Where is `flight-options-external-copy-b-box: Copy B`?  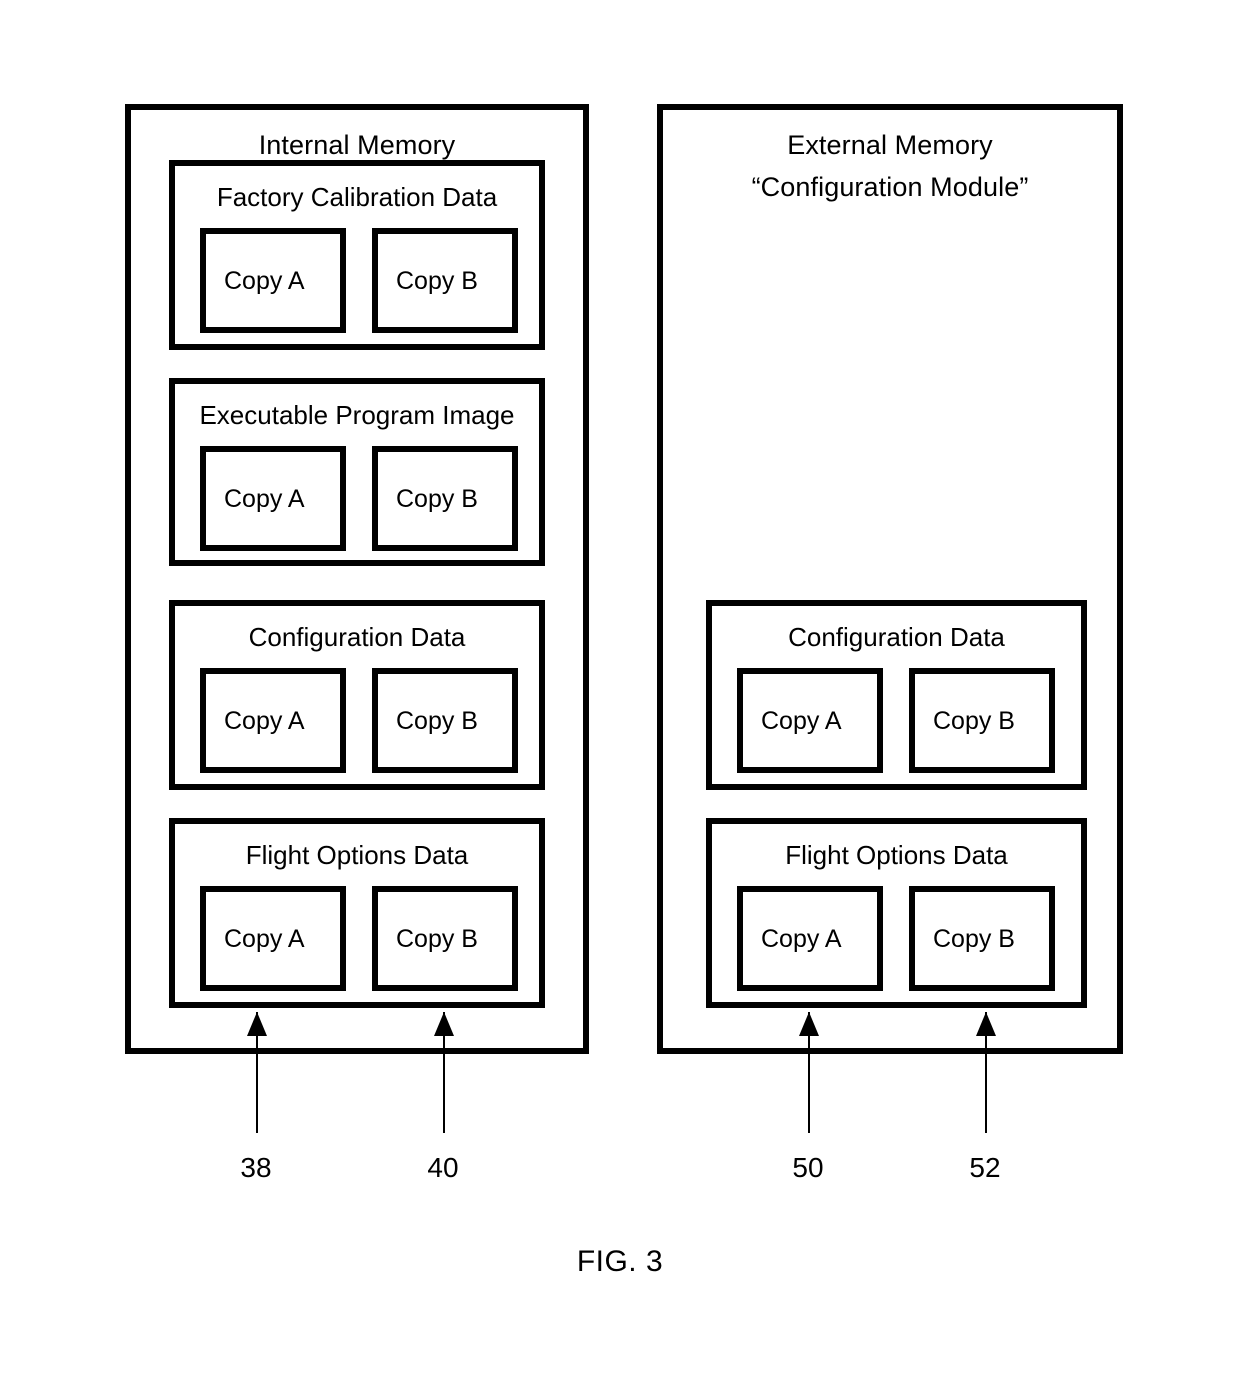 flight-options-external-copy-b-box: Copy B is located at coordinates (982, 938).